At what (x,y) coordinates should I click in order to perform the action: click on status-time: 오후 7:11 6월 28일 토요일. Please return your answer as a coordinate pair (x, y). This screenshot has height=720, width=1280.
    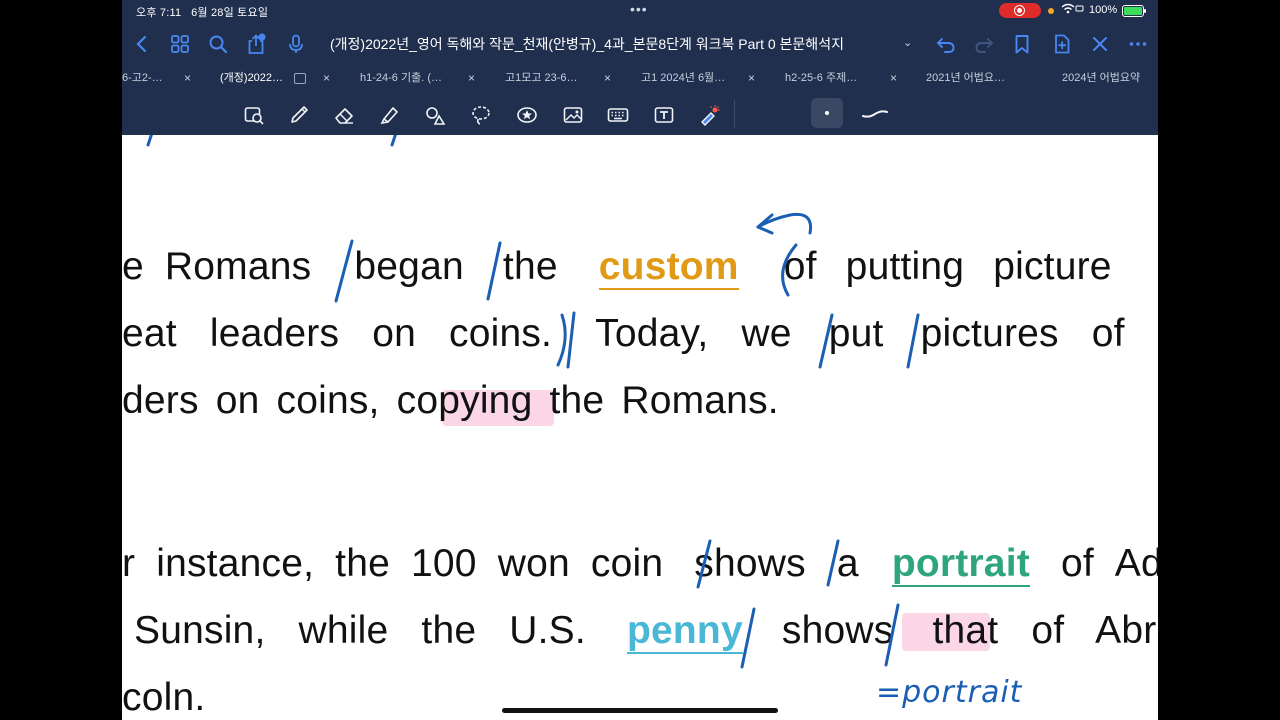
    Looking at the image, I should click on (202, 12).